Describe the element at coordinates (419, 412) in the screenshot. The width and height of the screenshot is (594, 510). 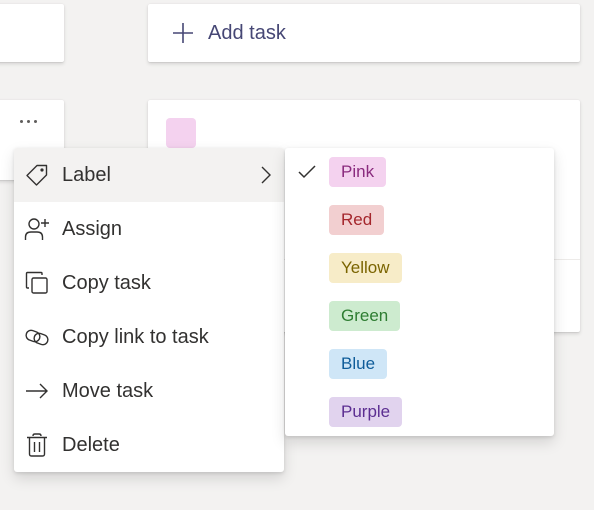
I see `label-option-purple: Purple` at that location.